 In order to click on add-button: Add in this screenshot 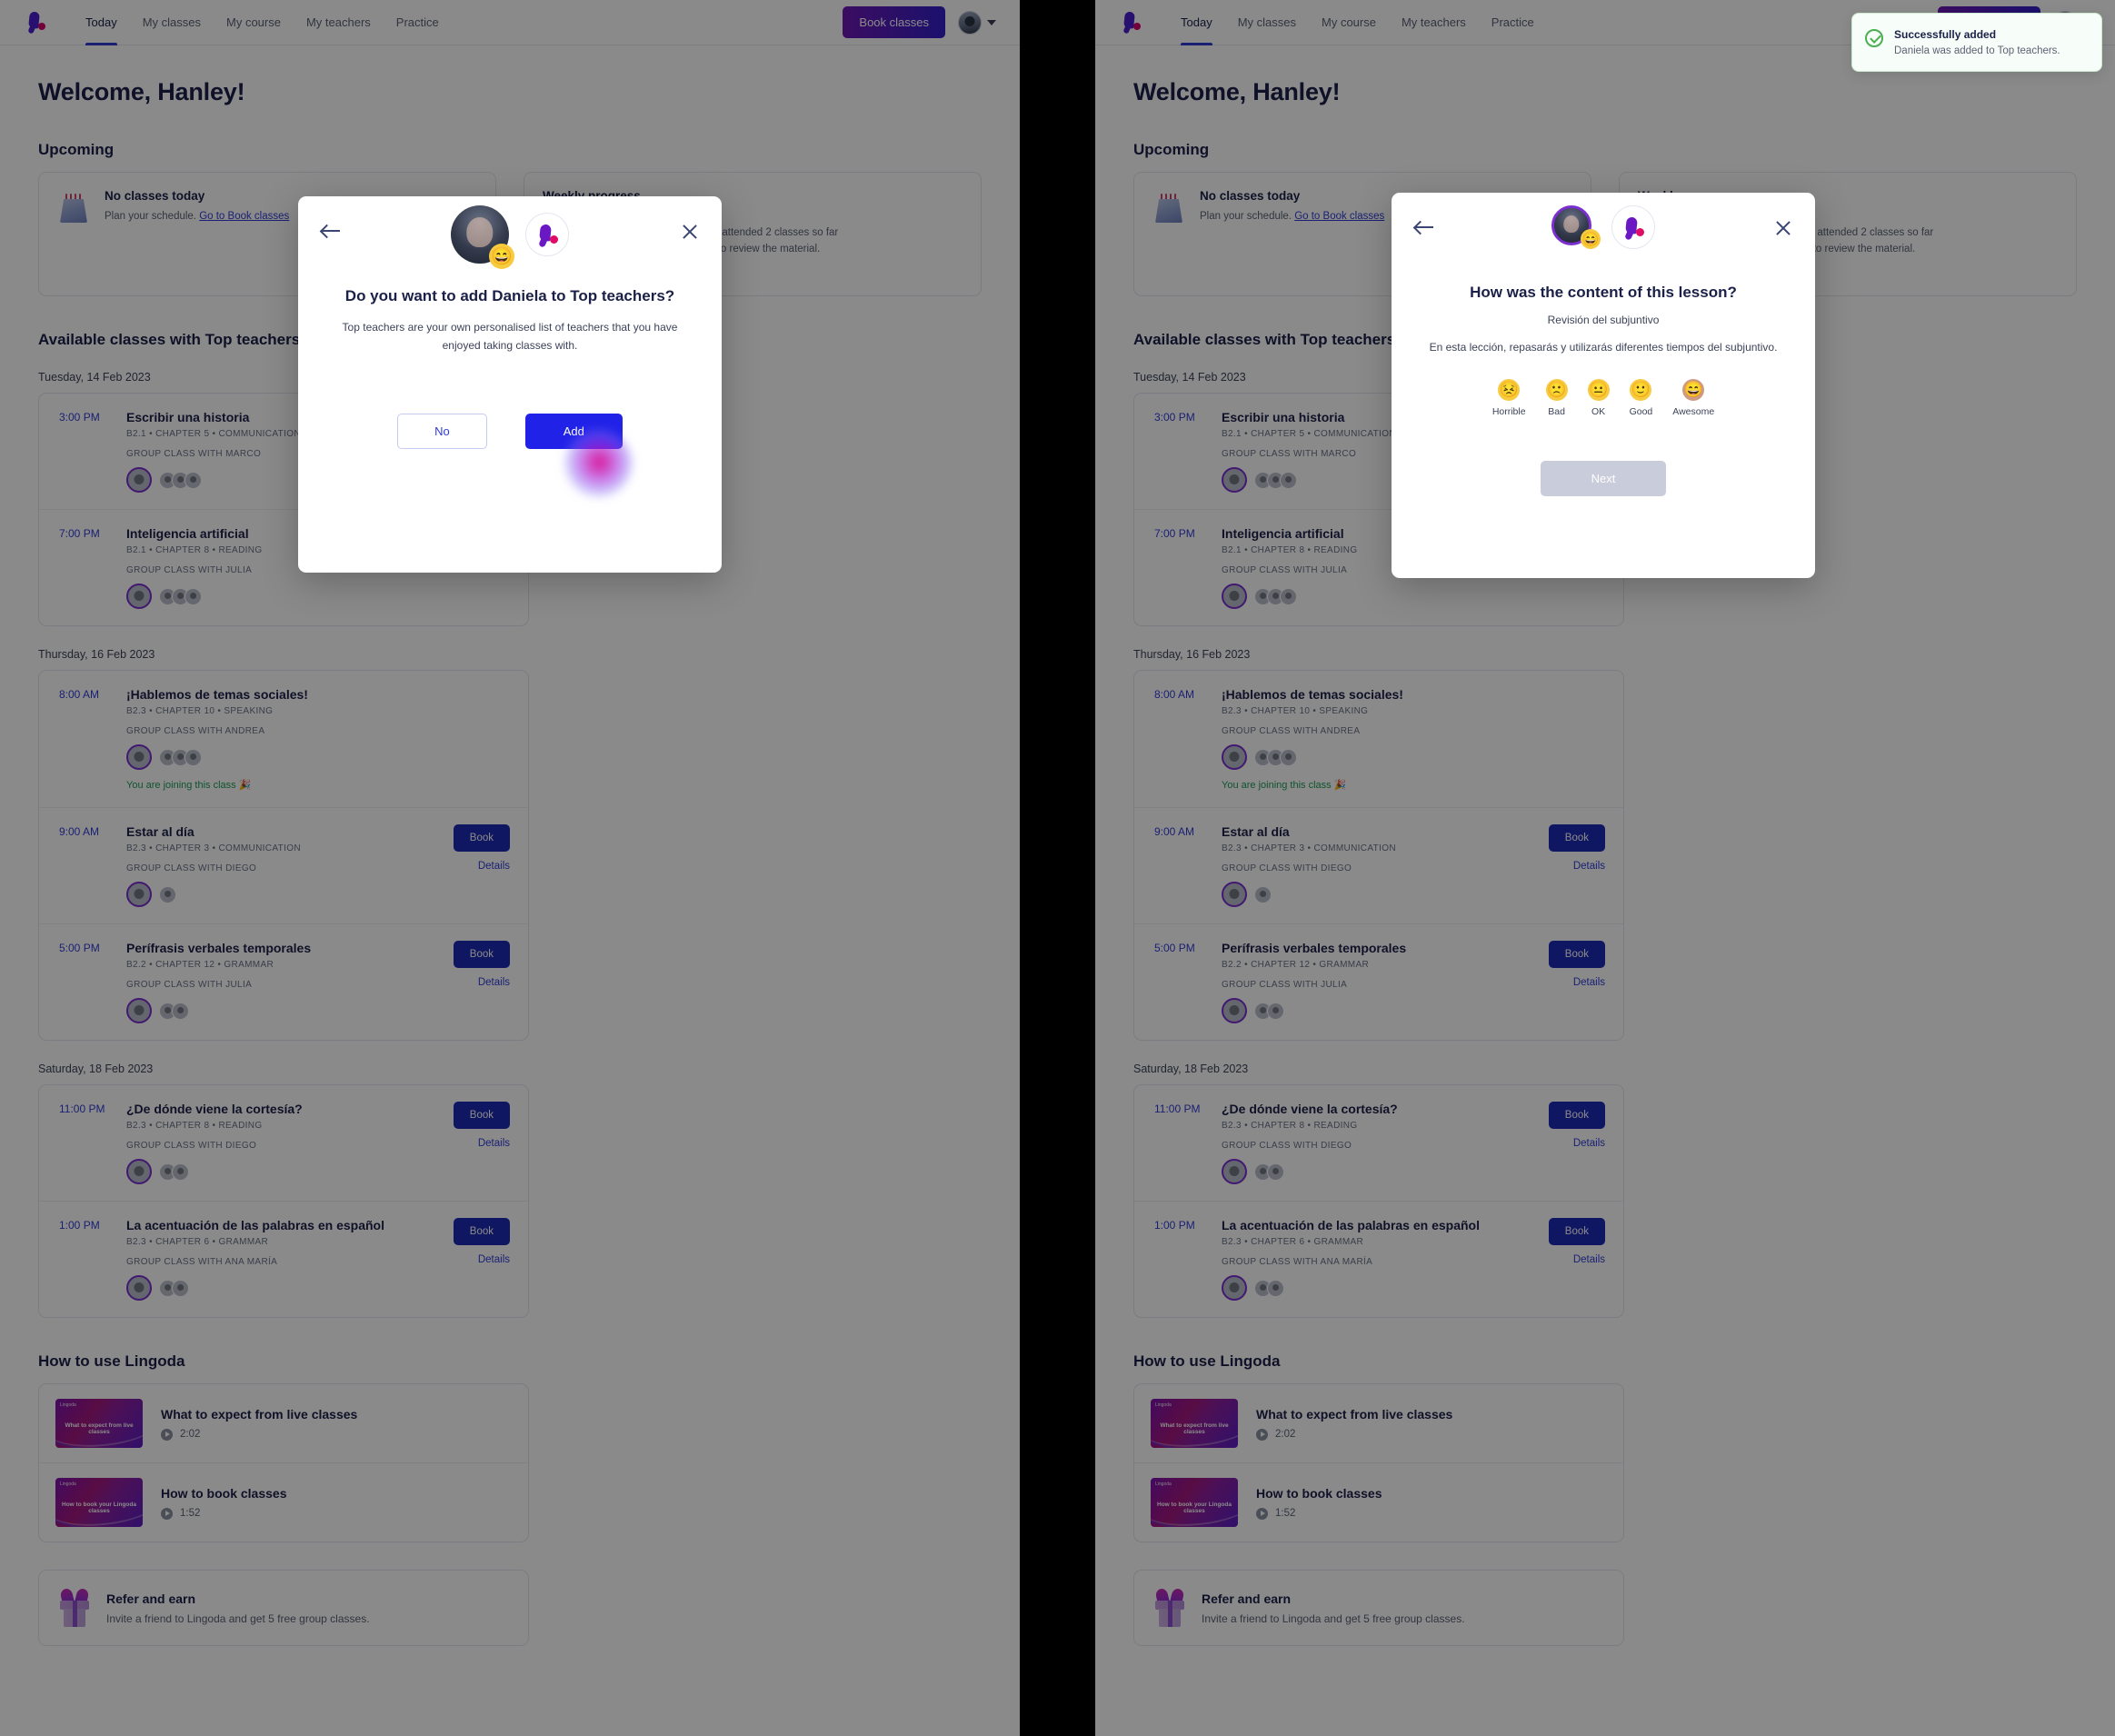, I will do `click(573, 431)`.